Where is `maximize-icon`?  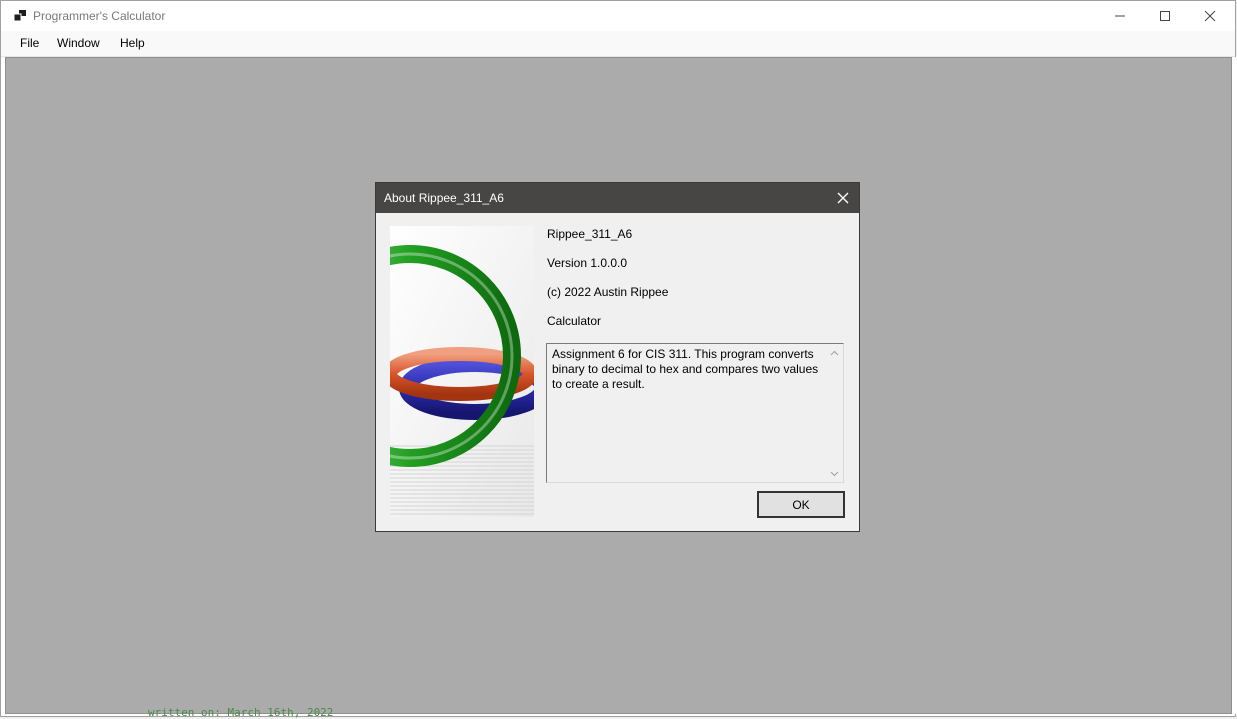
maximize-icon is located at coordinates (1165, 16).